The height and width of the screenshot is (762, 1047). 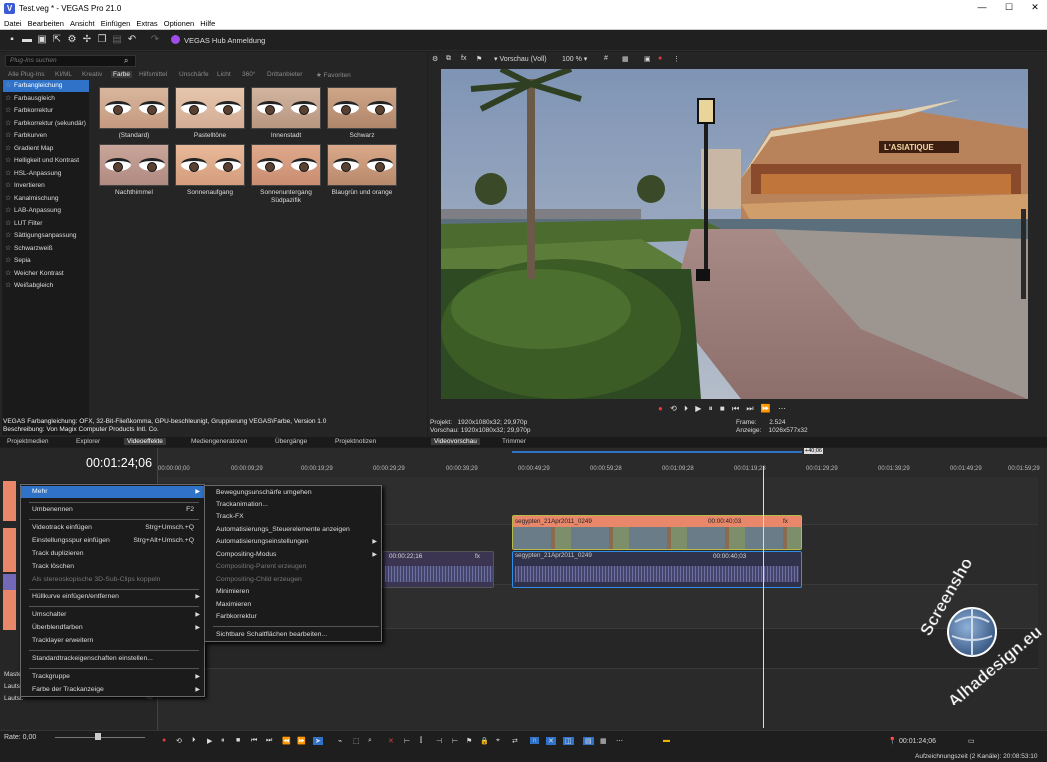 I want to click on tab-videoeffekte: Videoeffekte, so click(x=145, y=441).